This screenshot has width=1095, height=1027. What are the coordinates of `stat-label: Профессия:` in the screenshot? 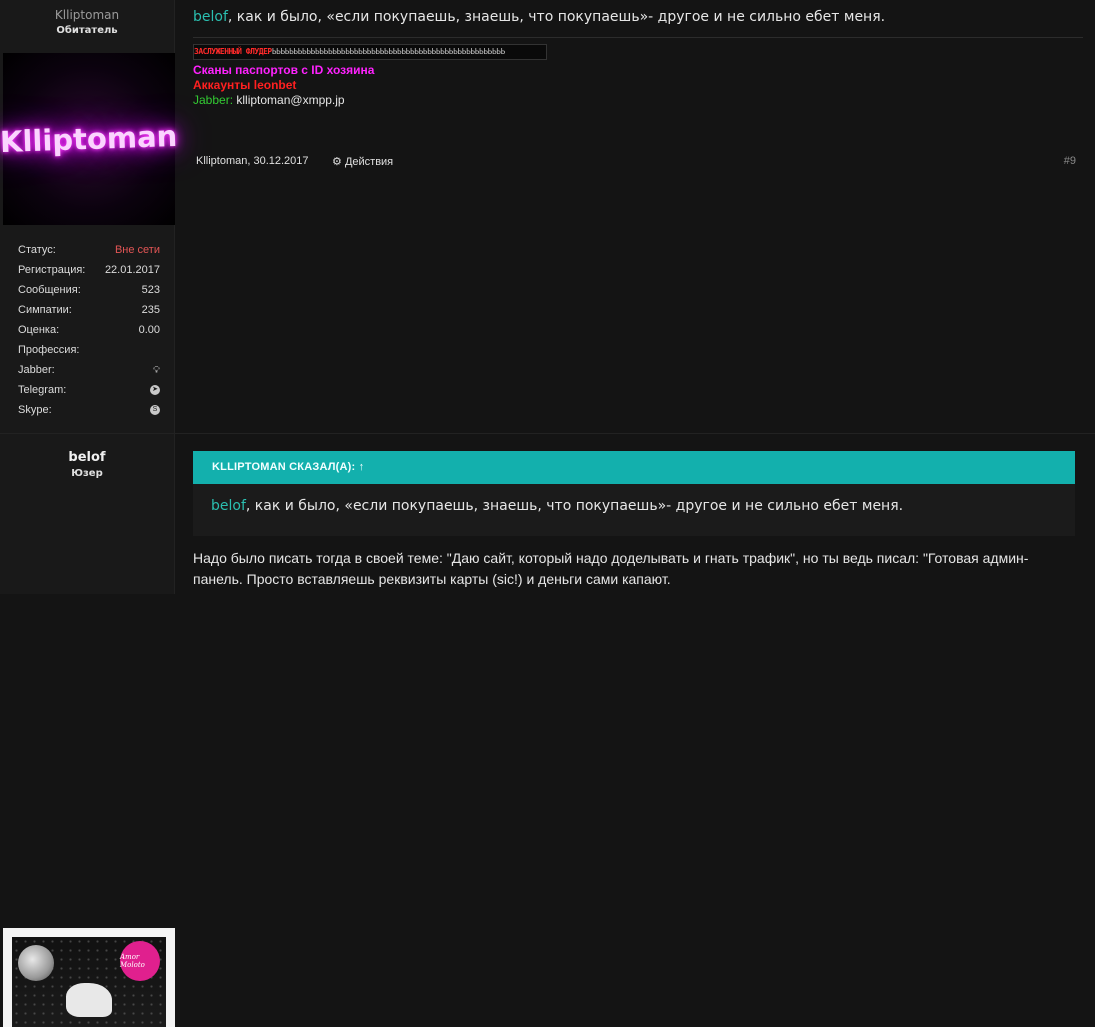 It's located at (49, 350).